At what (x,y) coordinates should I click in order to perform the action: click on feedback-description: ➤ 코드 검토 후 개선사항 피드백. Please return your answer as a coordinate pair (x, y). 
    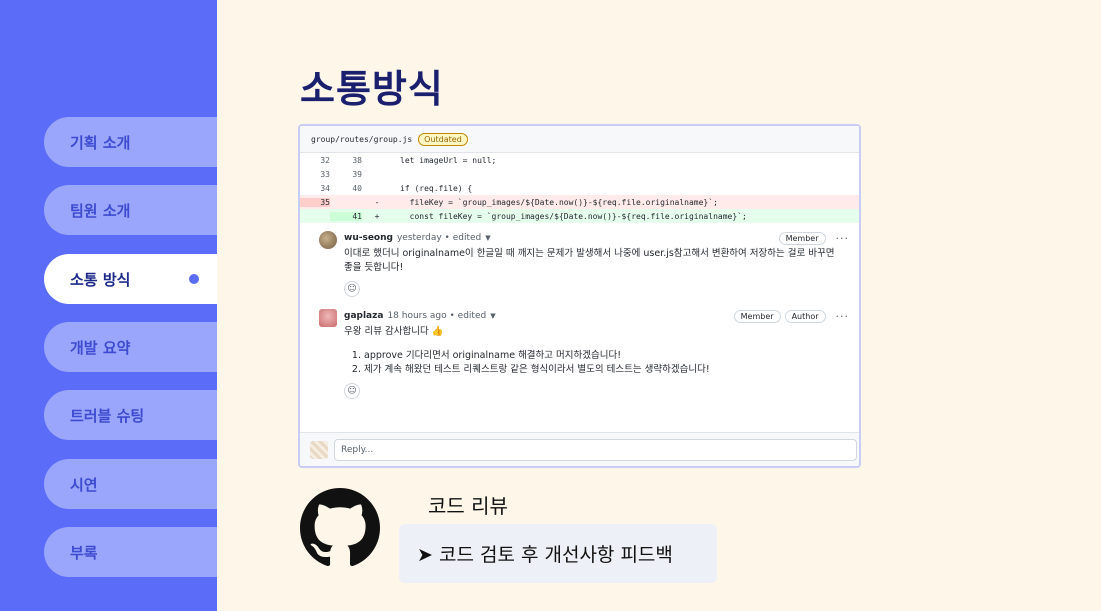
    Looking at the image, I should click on (558, 553).